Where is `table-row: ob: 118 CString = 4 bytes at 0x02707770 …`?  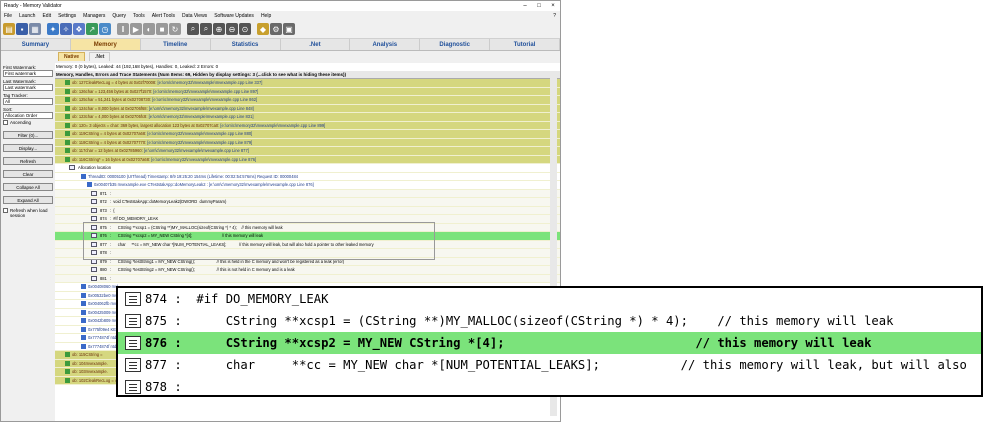 table-row: ob: 118 CString = 4 bytes at 0x02707770 … is located at coordinates (307, 142).